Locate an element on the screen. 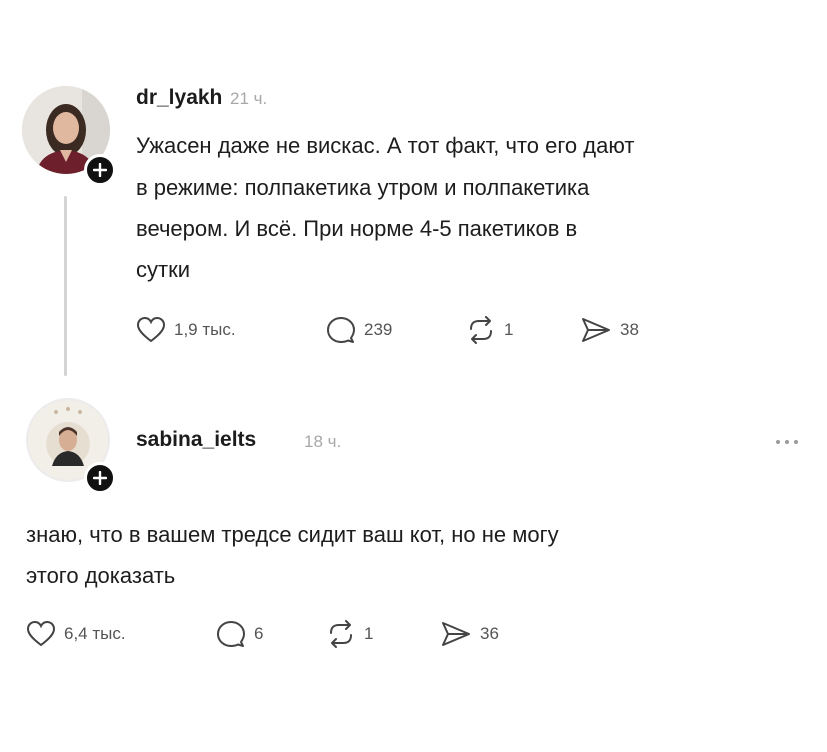 The width and height of the screenshot is (827, 752). more-icon is located at coordinates (787, 442).